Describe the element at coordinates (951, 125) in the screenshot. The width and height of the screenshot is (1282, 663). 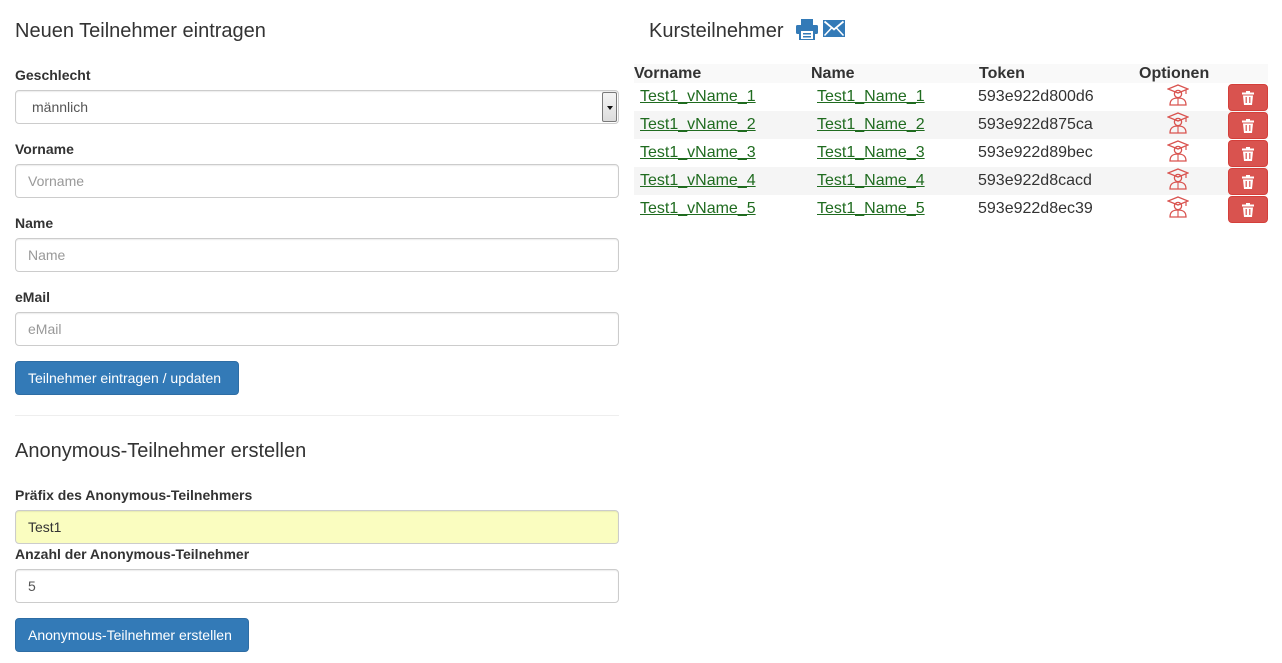
I see `table-row: Test1_vName_2 Test1_Name_2 593e922d875ca` at that location.